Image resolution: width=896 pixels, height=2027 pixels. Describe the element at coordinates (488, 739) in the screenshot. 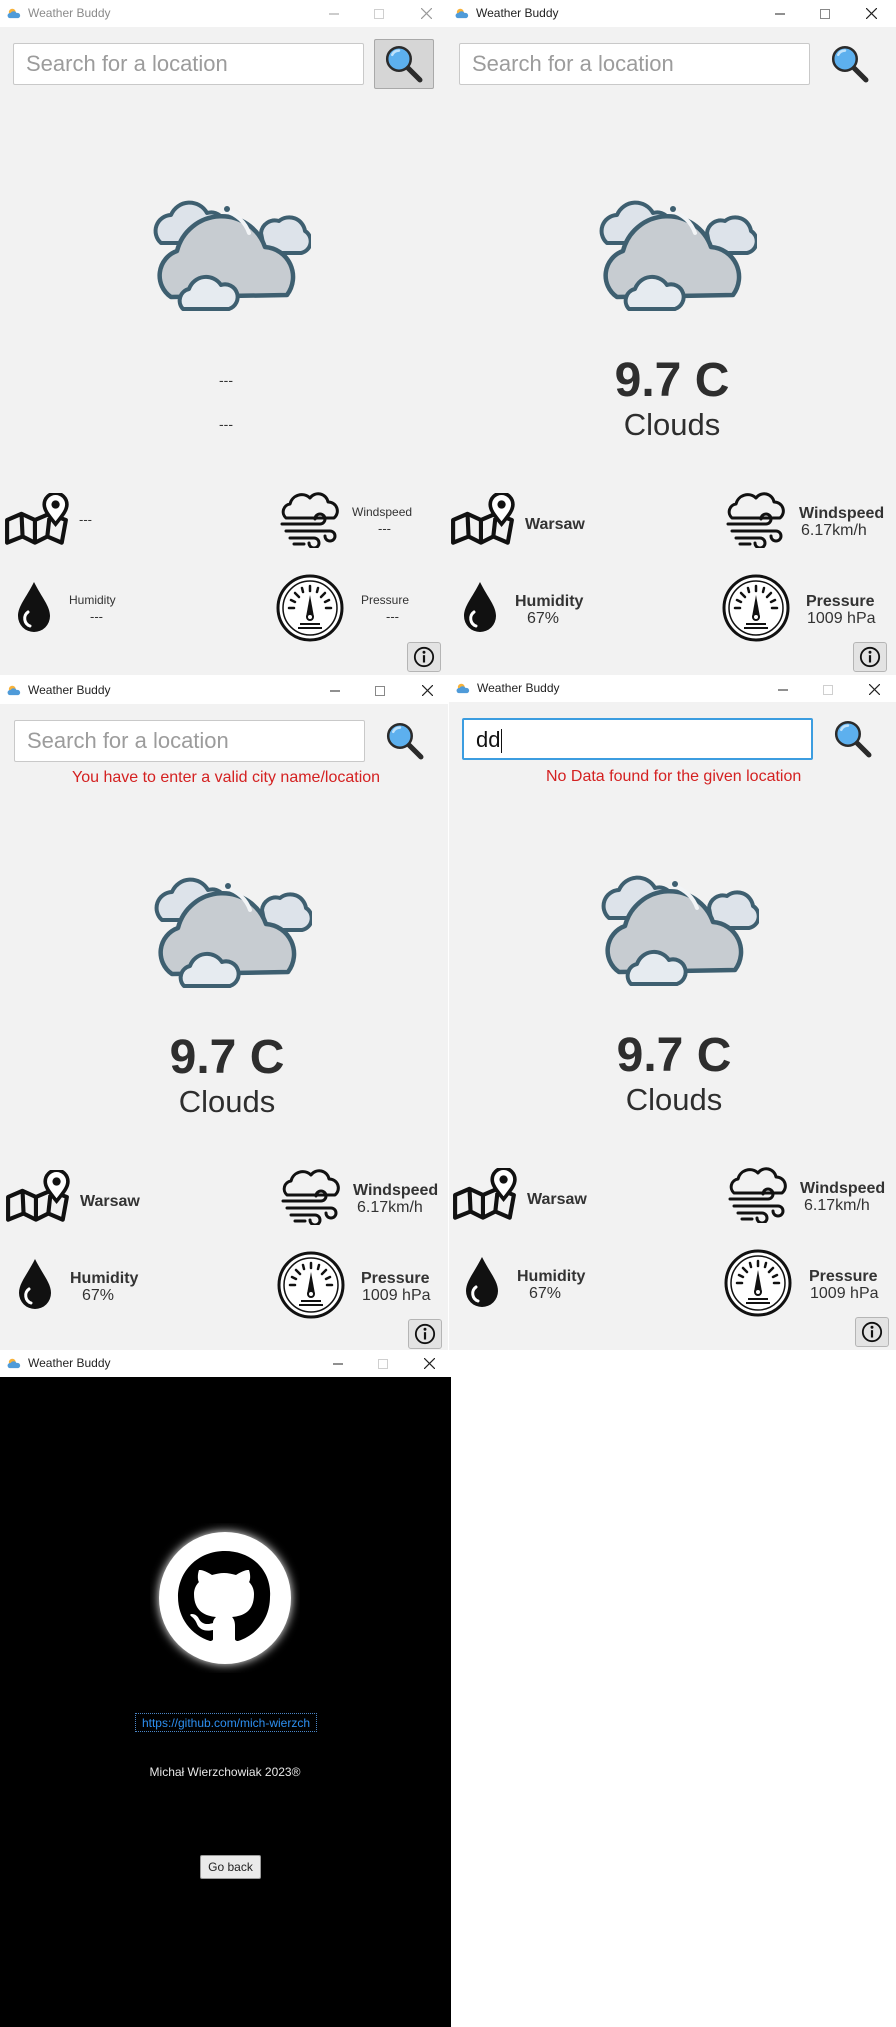

I see `search-input-value: dd` at that location.